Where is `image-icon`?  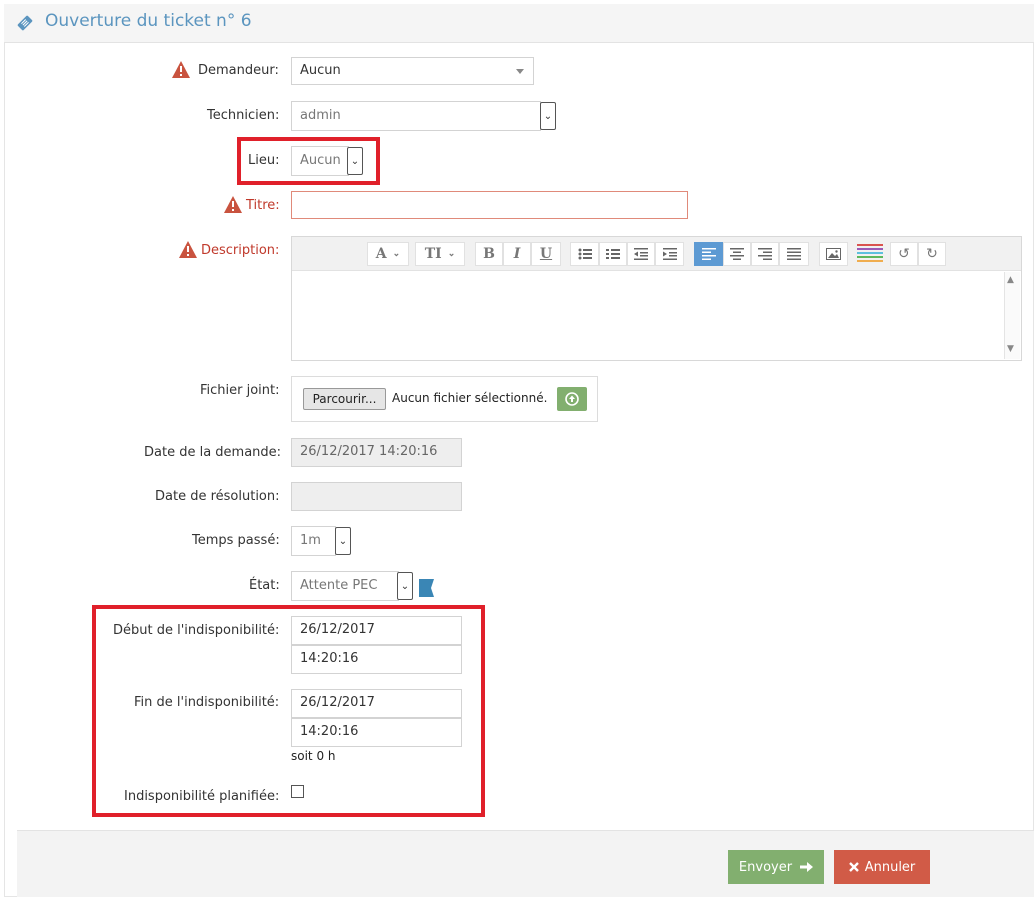
image-icon is located at coordinates (833, 254).